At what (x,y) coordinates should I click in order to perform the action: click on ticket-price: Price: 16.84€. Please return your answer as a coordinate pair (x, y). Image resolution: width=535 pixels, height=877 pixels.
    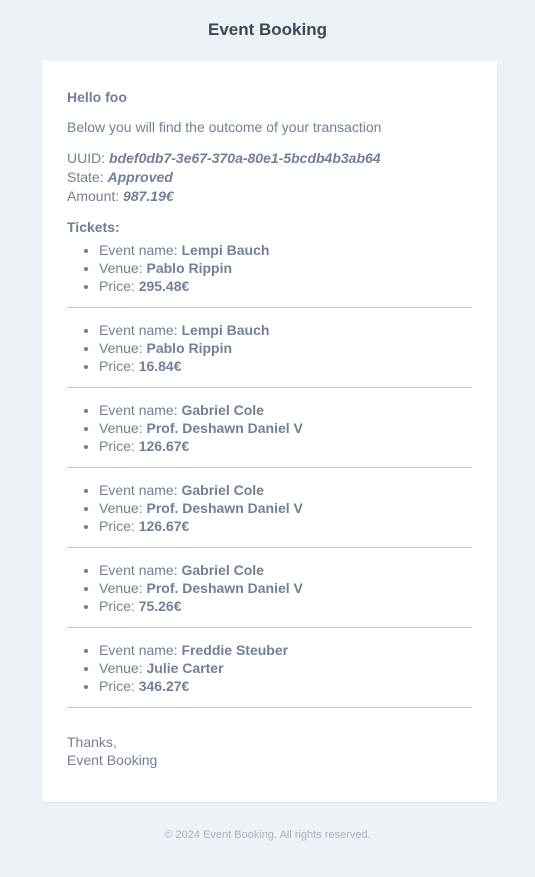
    Looking at the image, I should click on (285, 366).